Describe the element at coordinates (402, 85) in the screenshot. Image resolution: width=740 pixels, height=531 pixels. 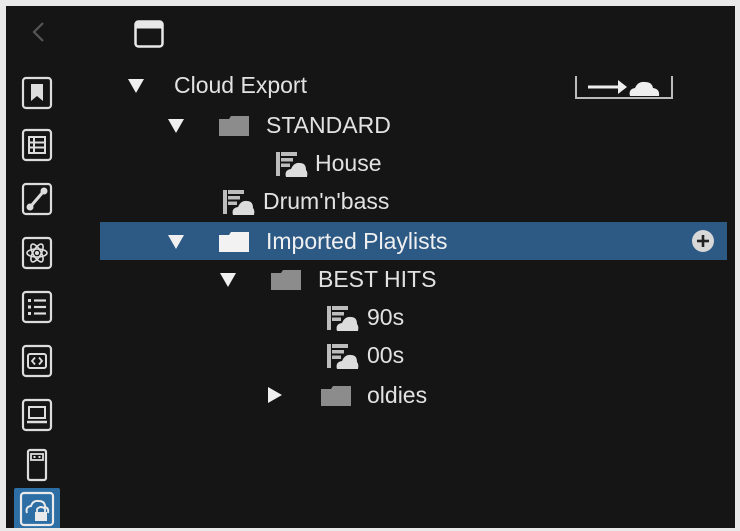
I see `tree-row-cloud-export: Cloud Export` at that location.